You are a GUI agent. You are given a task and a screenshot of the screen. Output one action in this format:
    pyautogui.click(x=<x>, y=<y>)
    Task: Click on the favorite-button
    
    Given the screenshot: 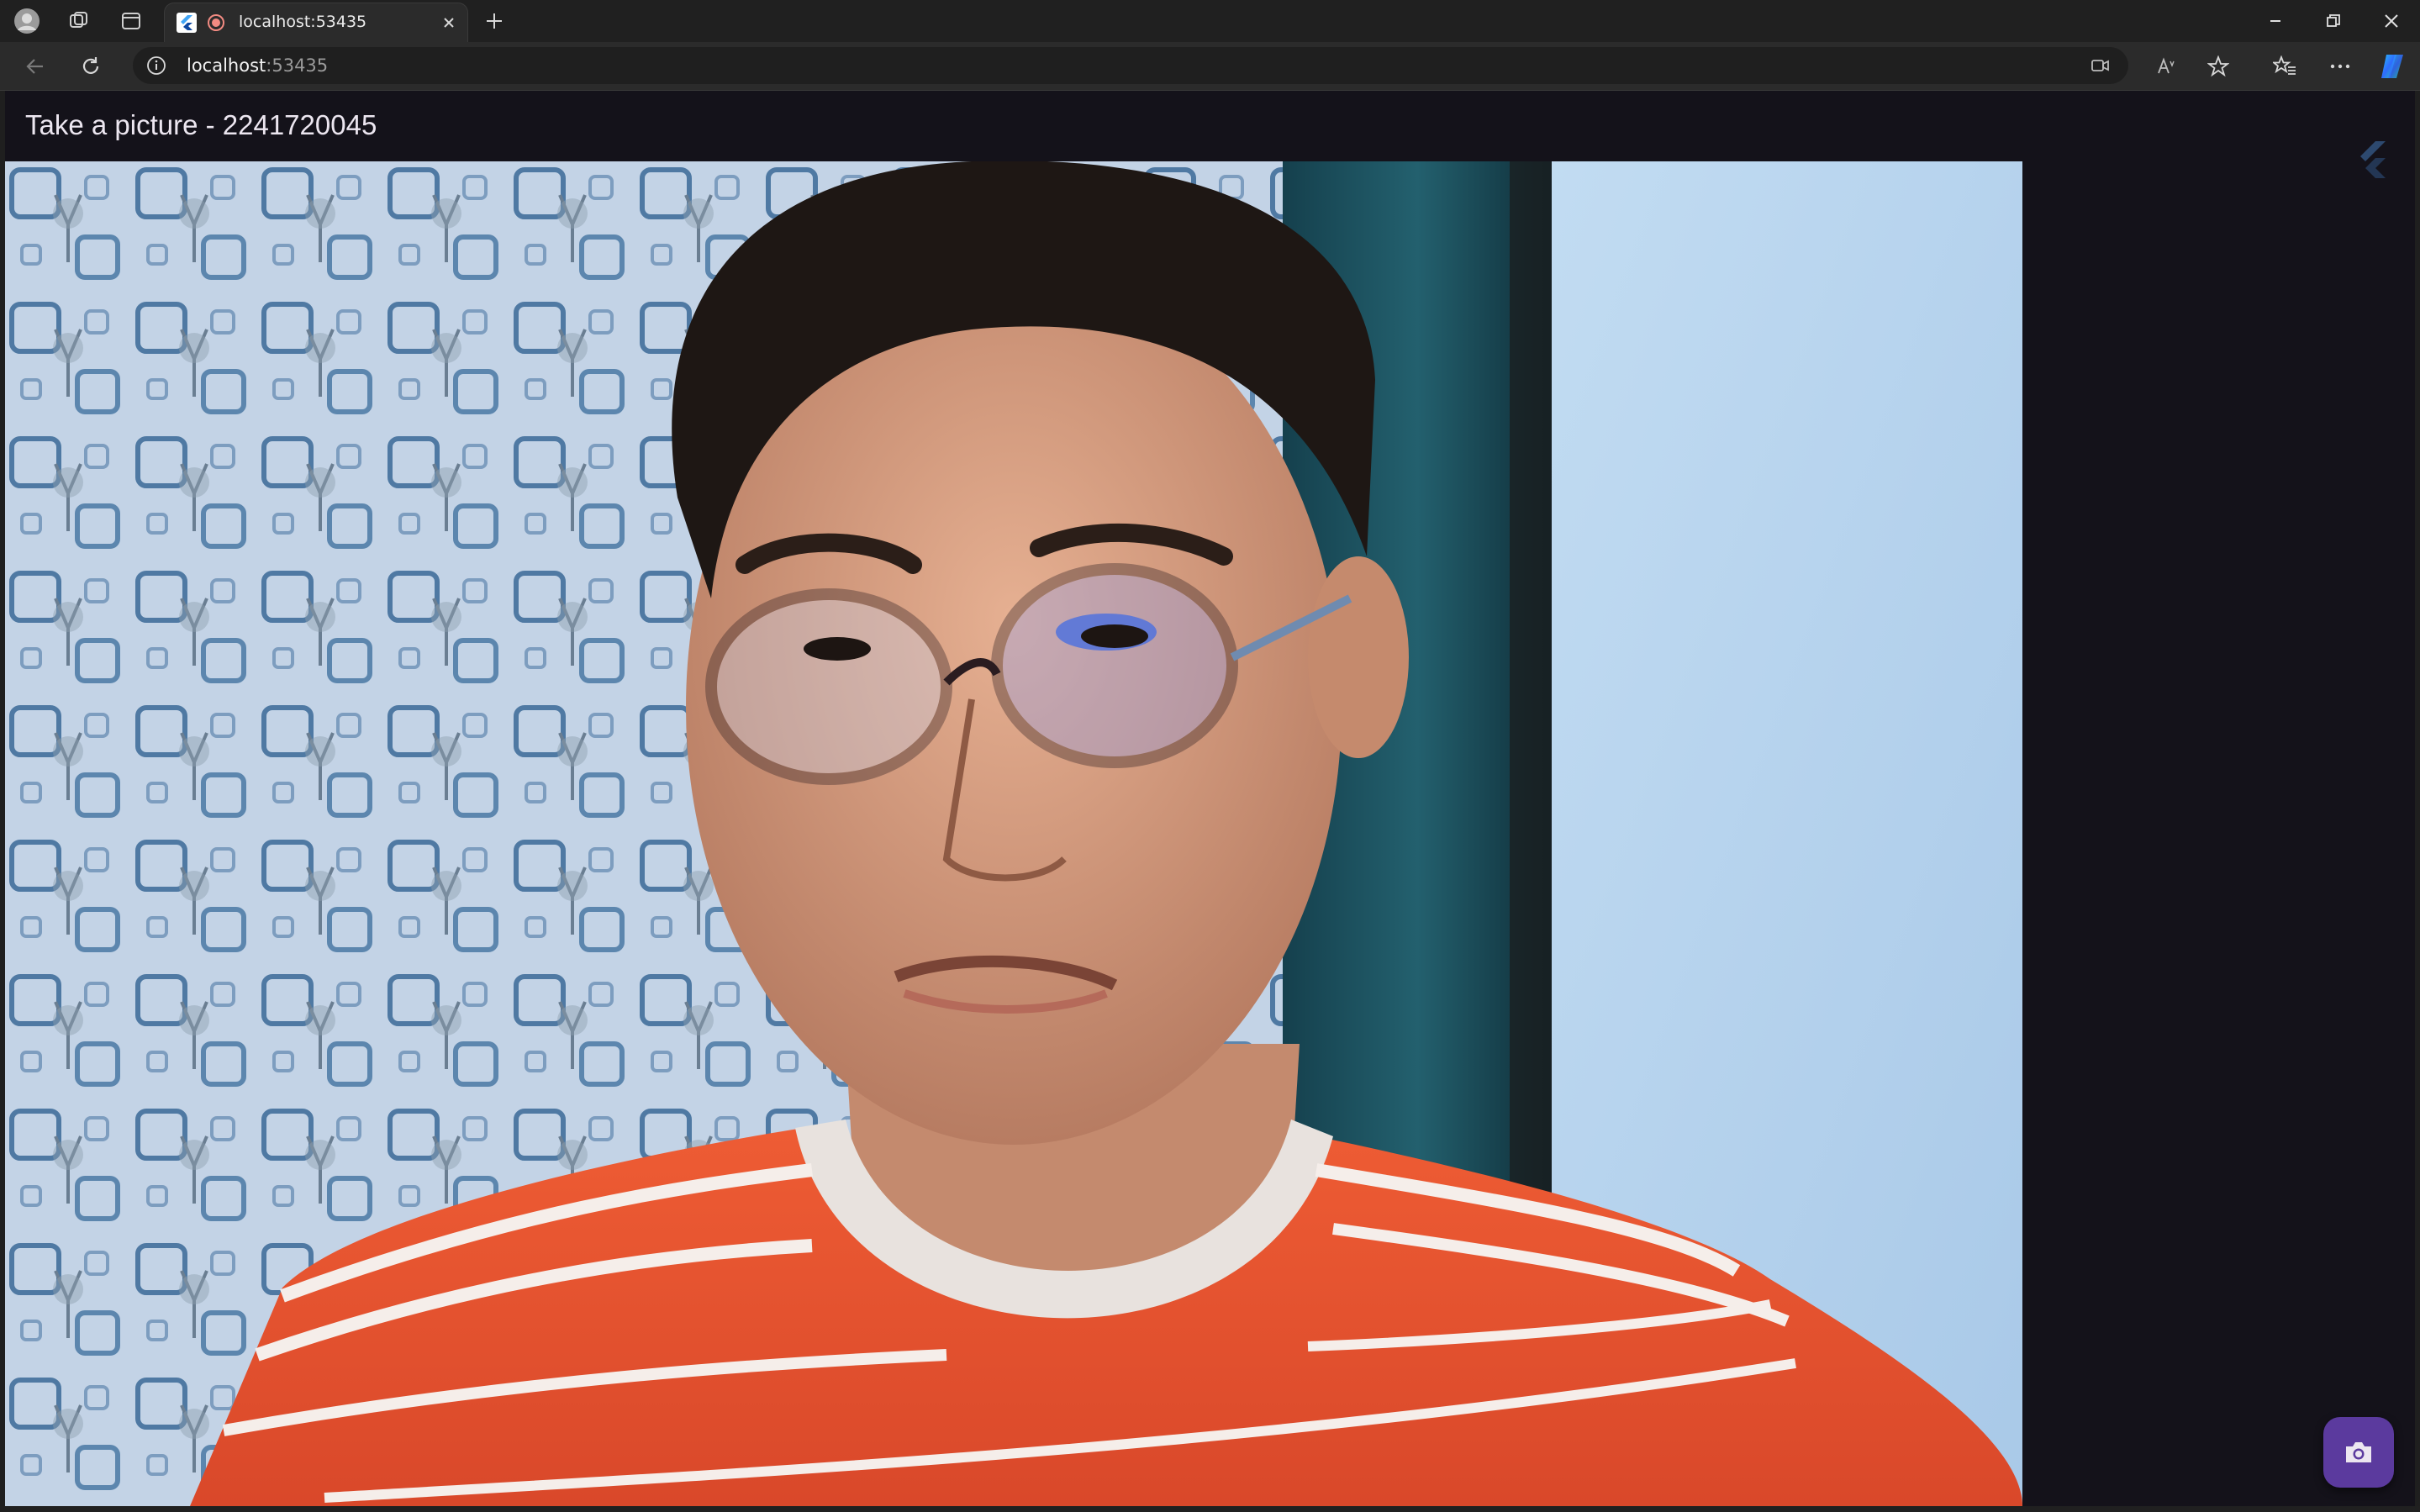 What is the action you would take?
    pyautogui.click(x=2218, y=66)
    